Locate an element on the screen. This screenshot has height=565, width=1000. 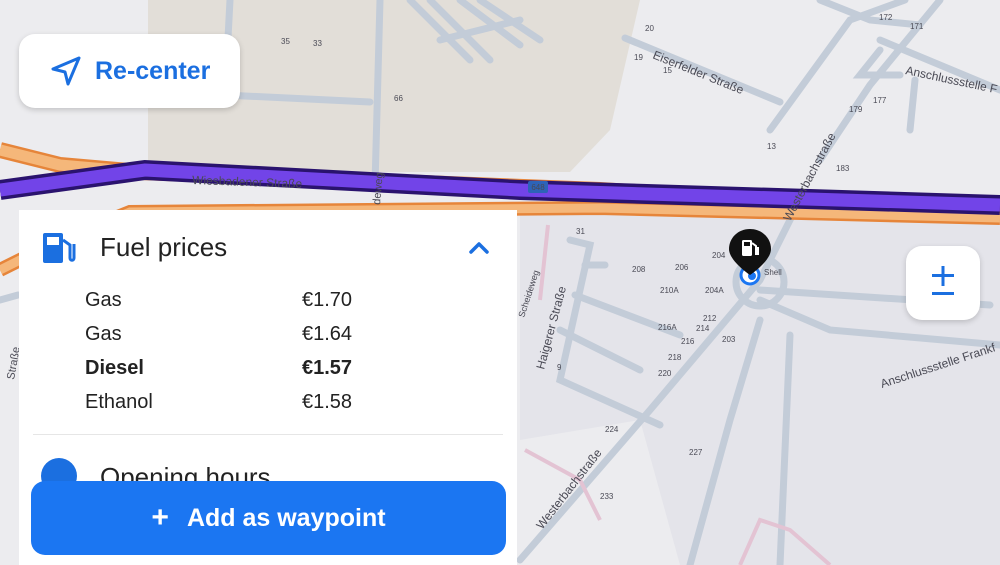
house-number: 177 is located at coordinates (880, 100).